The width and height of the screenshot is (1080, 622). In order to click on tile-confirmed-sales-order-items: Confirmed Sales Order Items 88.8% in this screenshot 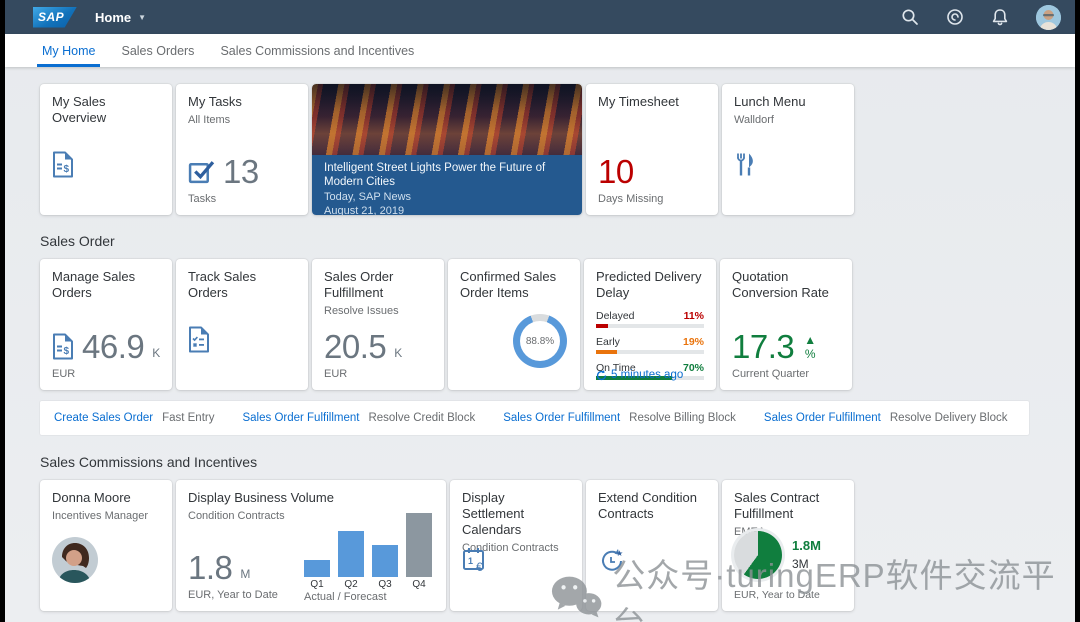, I will do `click(514, 324)`.